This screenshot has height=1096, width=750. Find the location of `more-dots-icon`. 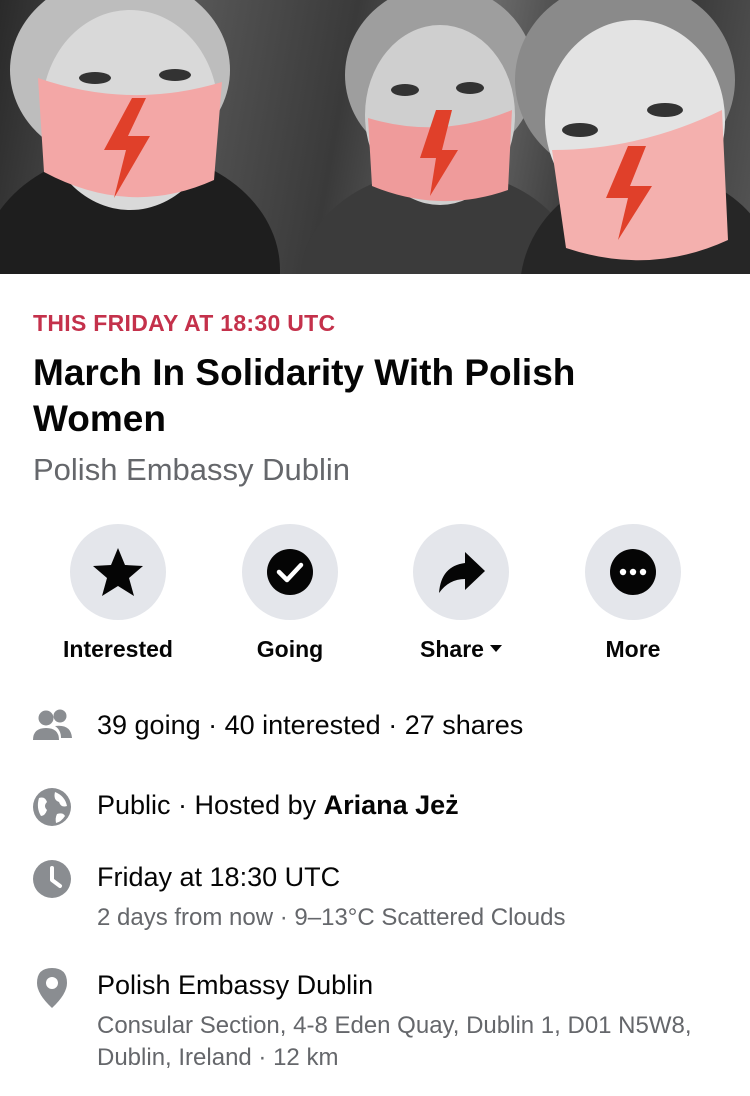

more-dots-icon is located at coordinates (633, 572).